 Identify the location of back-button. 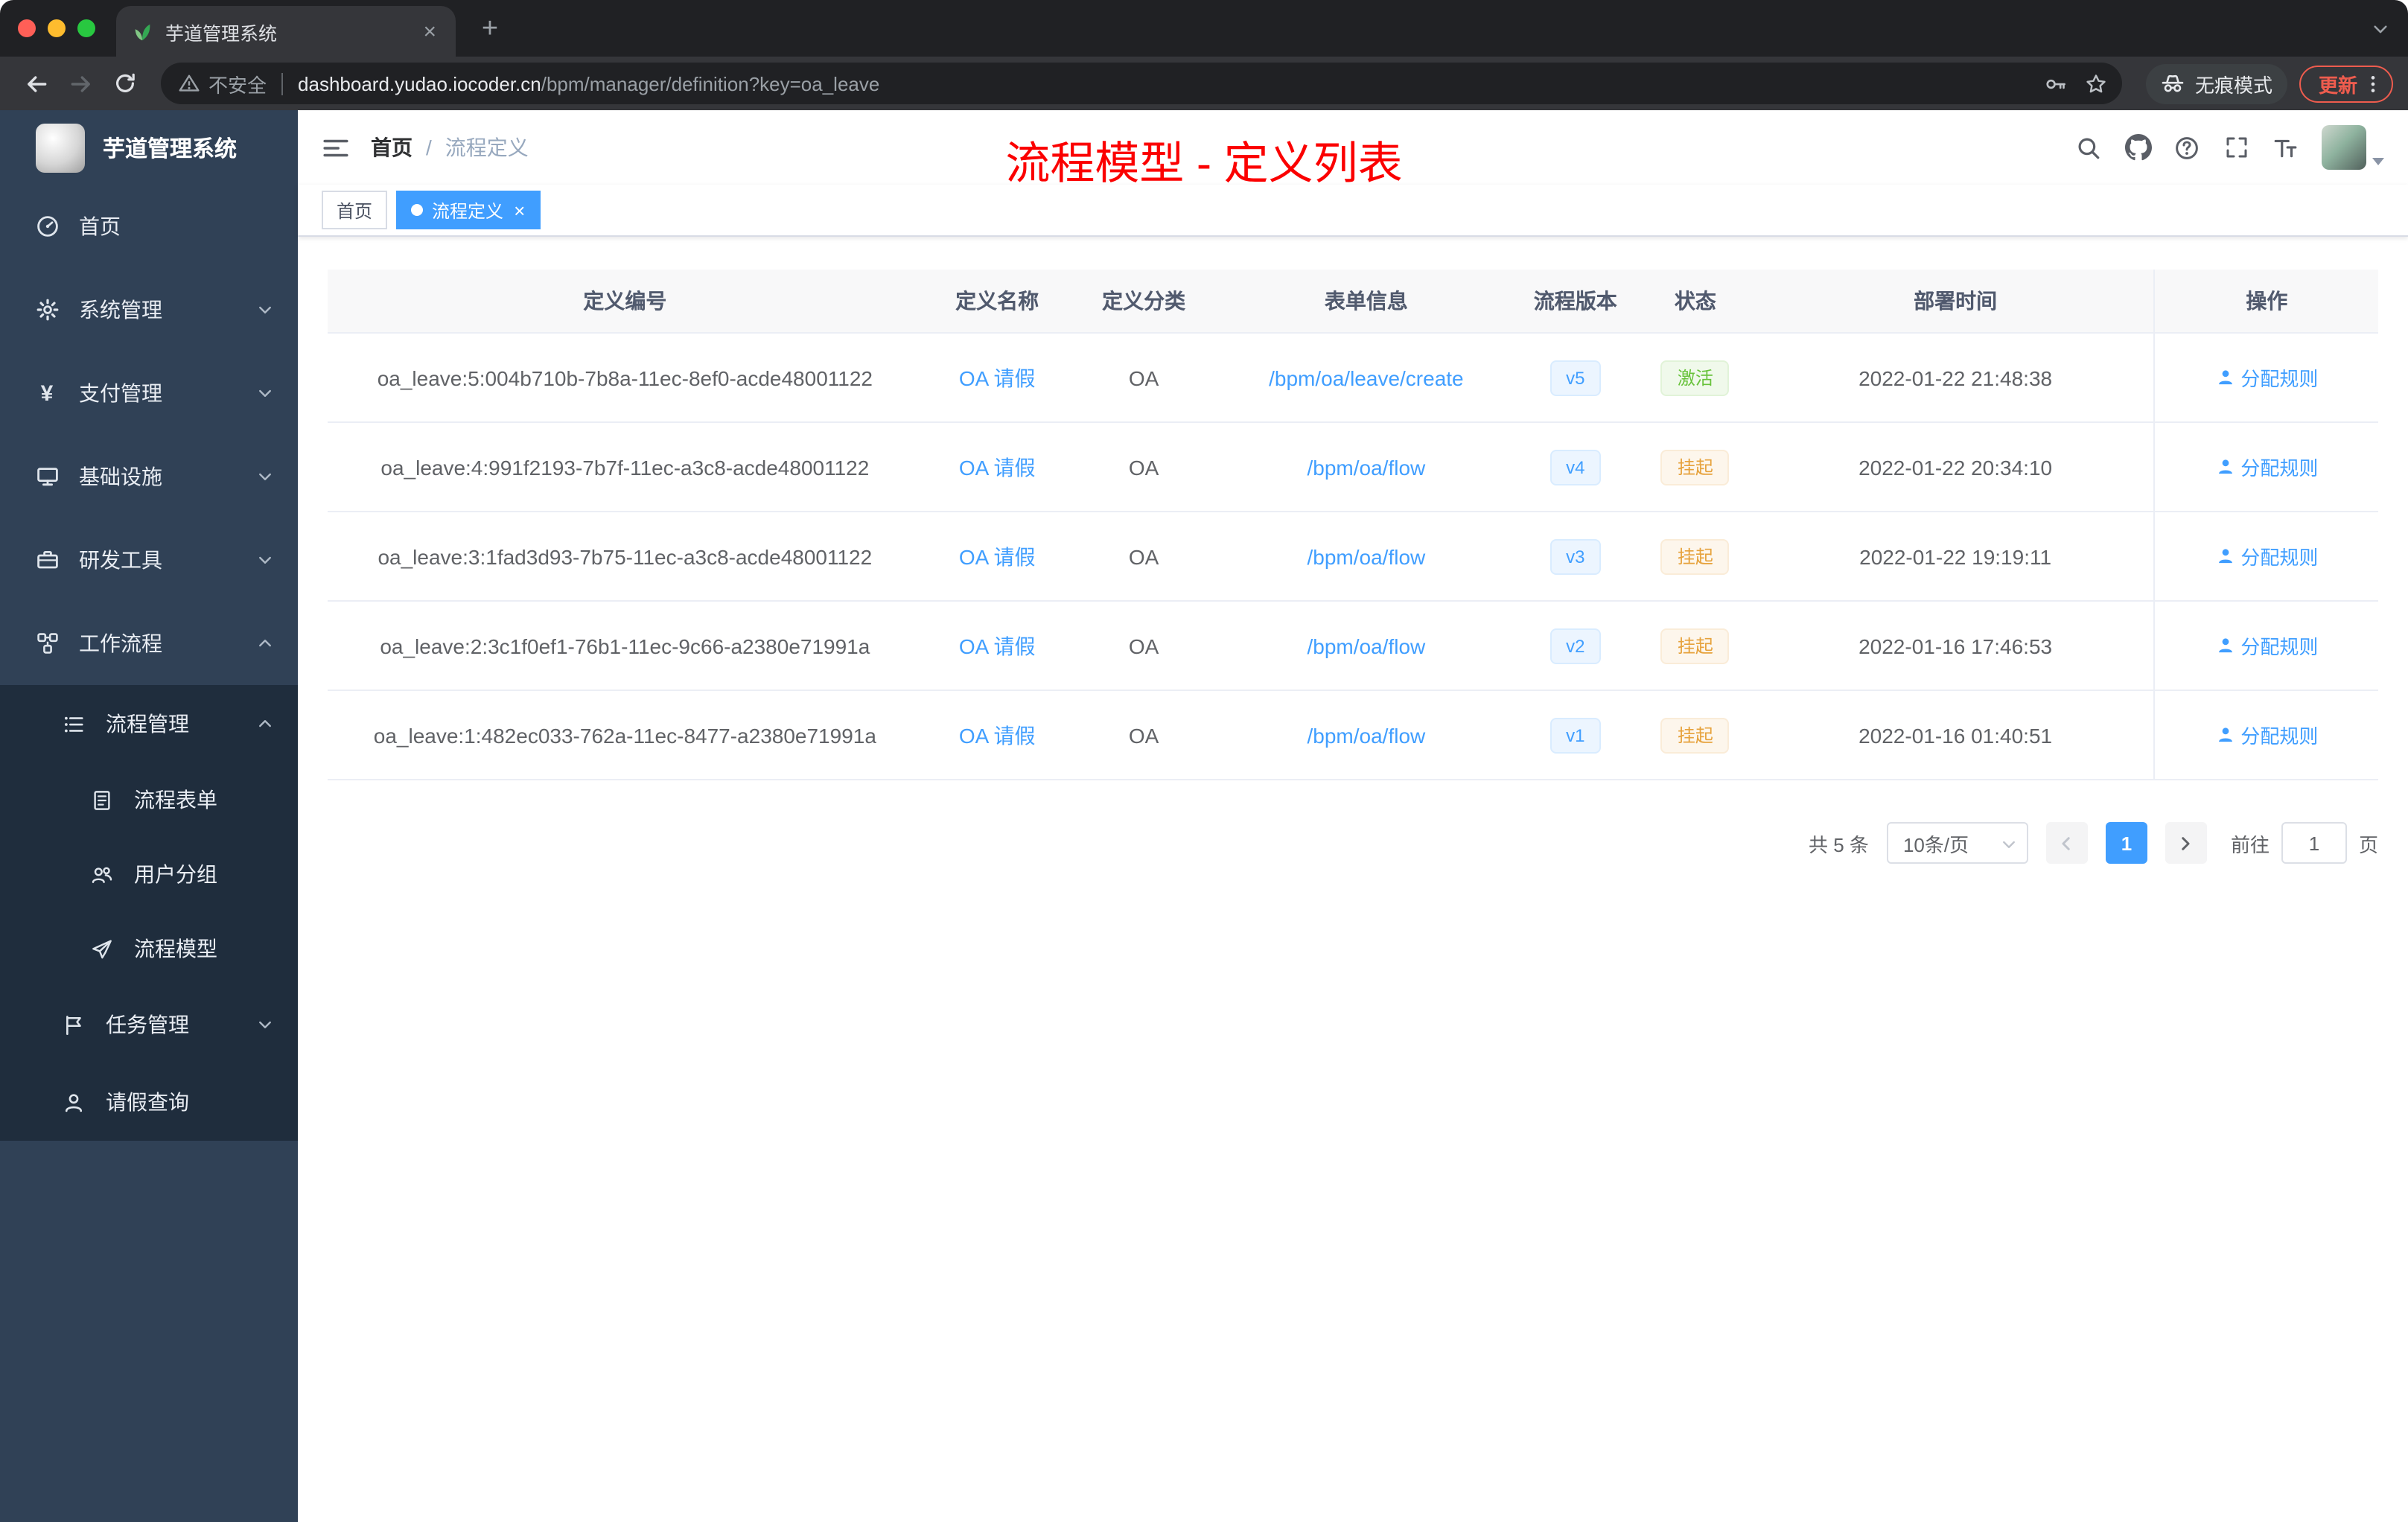
(36, 83).